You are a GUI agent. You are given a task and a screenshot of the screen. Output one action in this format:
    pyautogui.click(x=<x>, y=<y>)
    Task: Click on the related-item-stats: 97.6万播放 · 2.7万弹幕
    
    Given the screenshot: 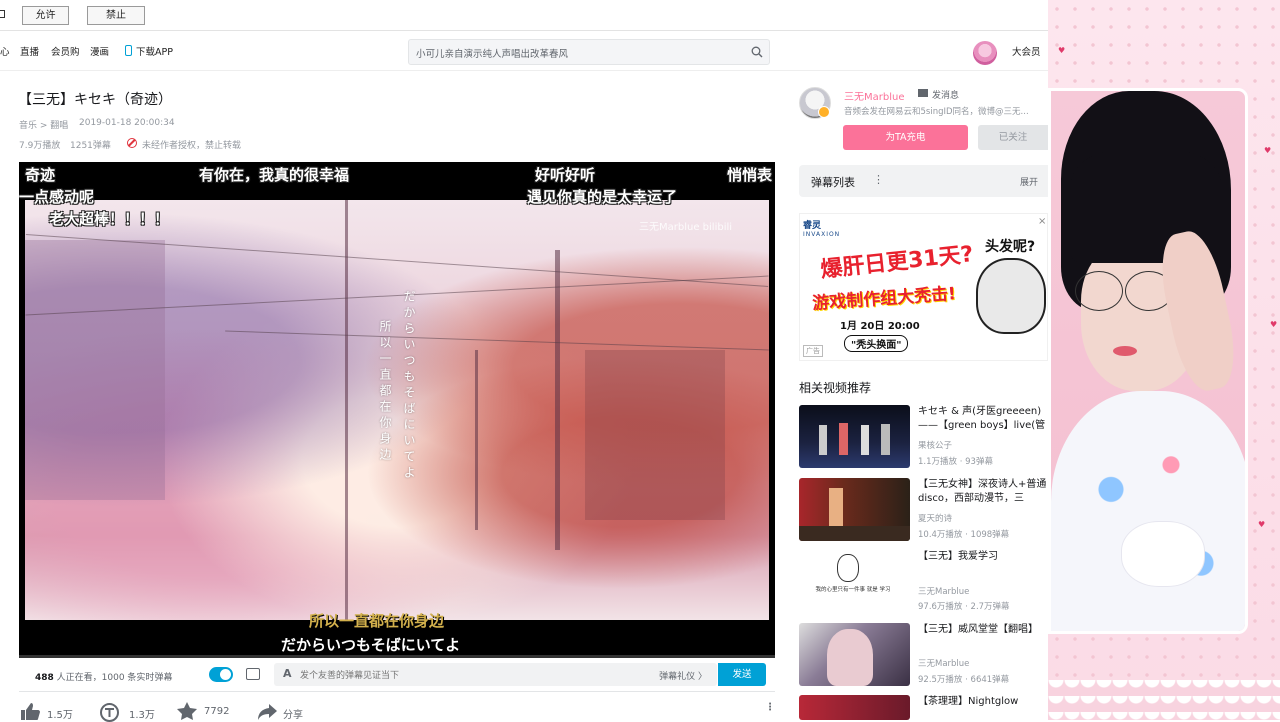 What is the action you would take?
    pyautogui.click(x=964, y=607)
    